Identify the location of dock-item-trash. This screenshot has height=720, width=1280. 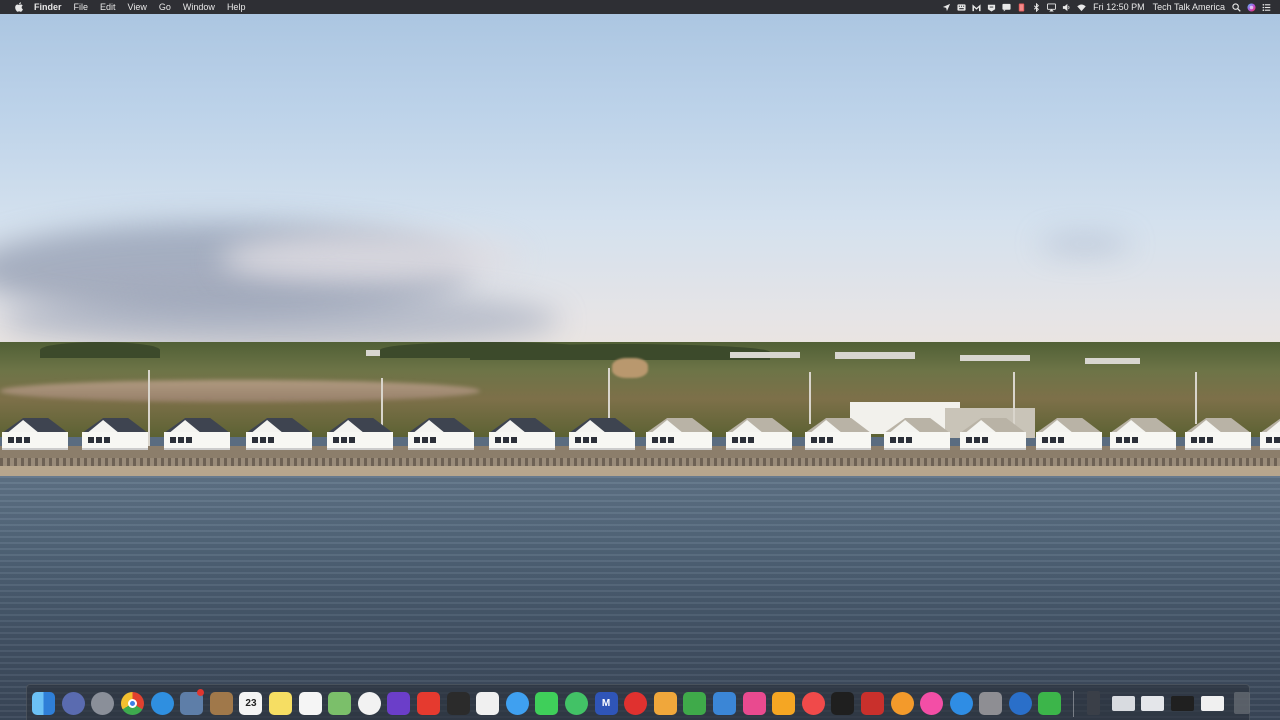
(1242, 702).